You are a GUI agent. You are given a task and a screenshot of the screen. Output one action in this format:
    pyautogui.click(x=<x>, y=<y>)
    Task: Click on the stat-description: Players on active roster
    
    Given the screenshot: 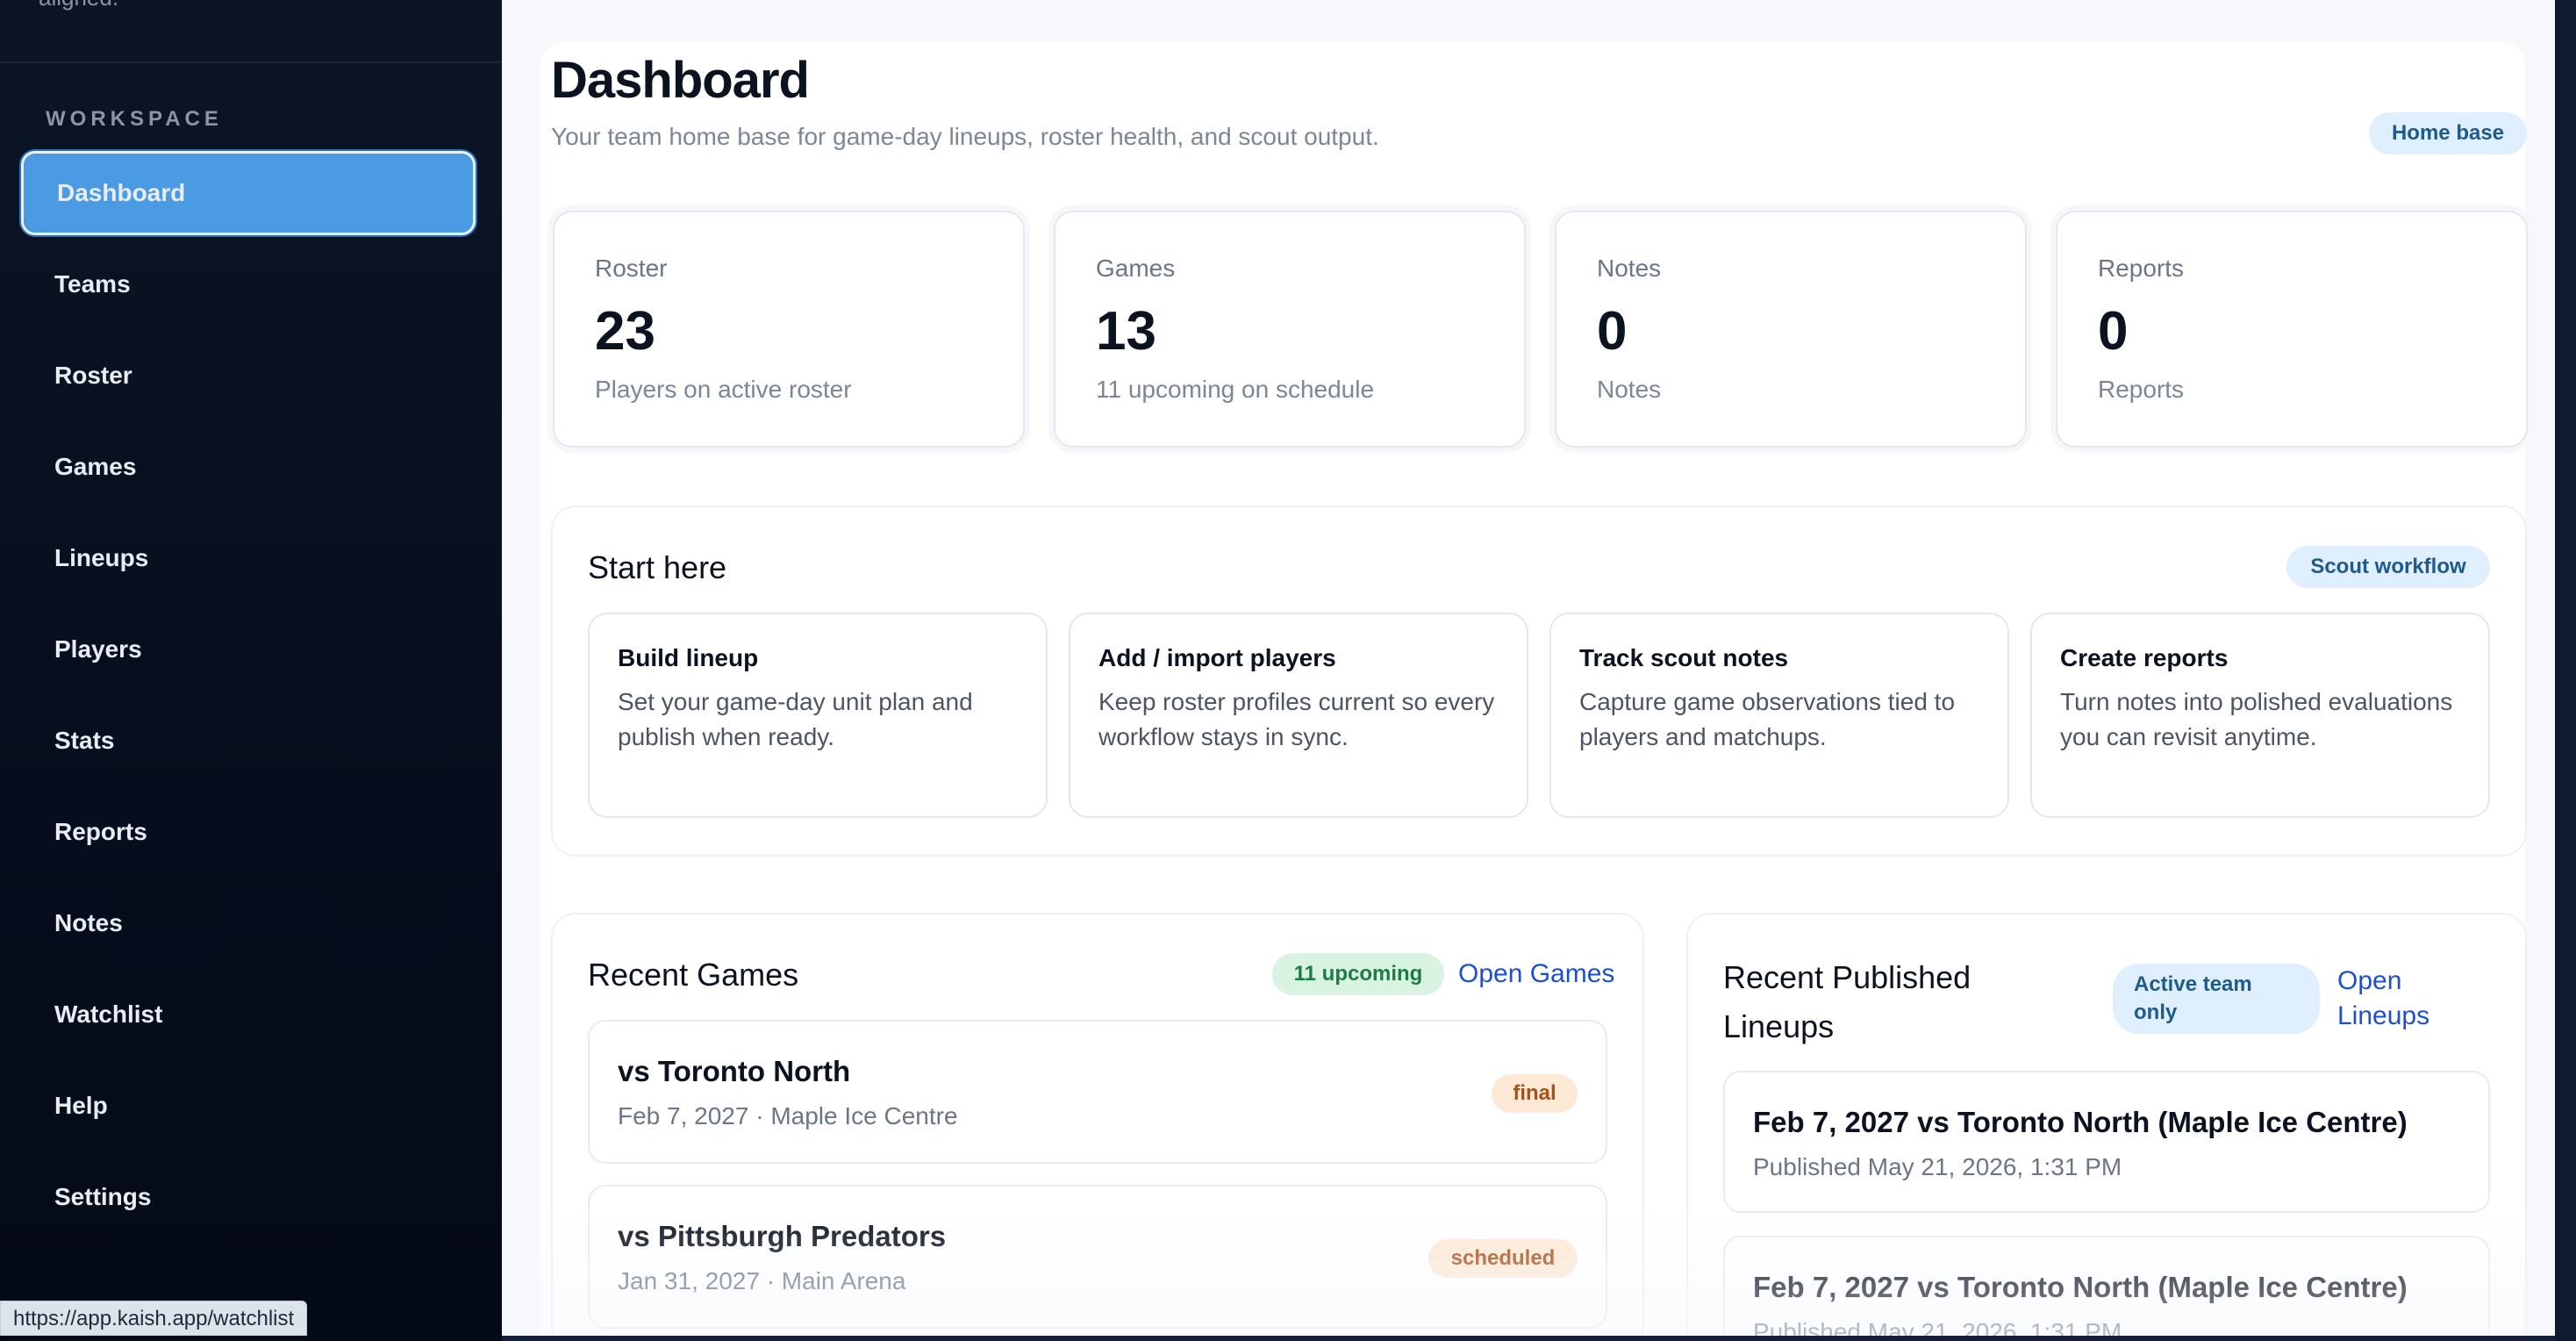 What is the action you would take?
    pyautogui.click(x=723, y=389)
    